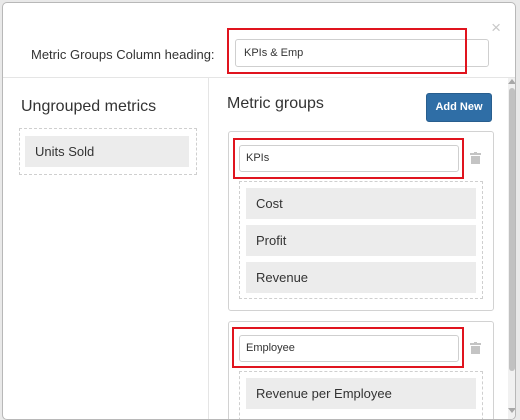 Image resolution: width=520 pixels, height=420 pixels. What do you see at coordinates (349, 348) in the screenshot?
I see `group-name-input-employee: Employee` at bounding box center [349, 348].